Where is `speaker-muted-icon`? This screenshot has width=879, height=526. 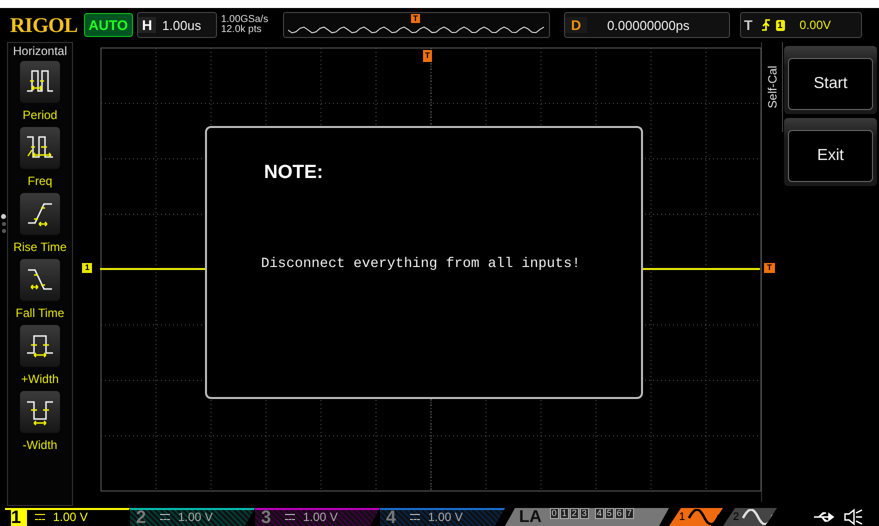 speaker-muted-icon is located at coordinates (853, 517).